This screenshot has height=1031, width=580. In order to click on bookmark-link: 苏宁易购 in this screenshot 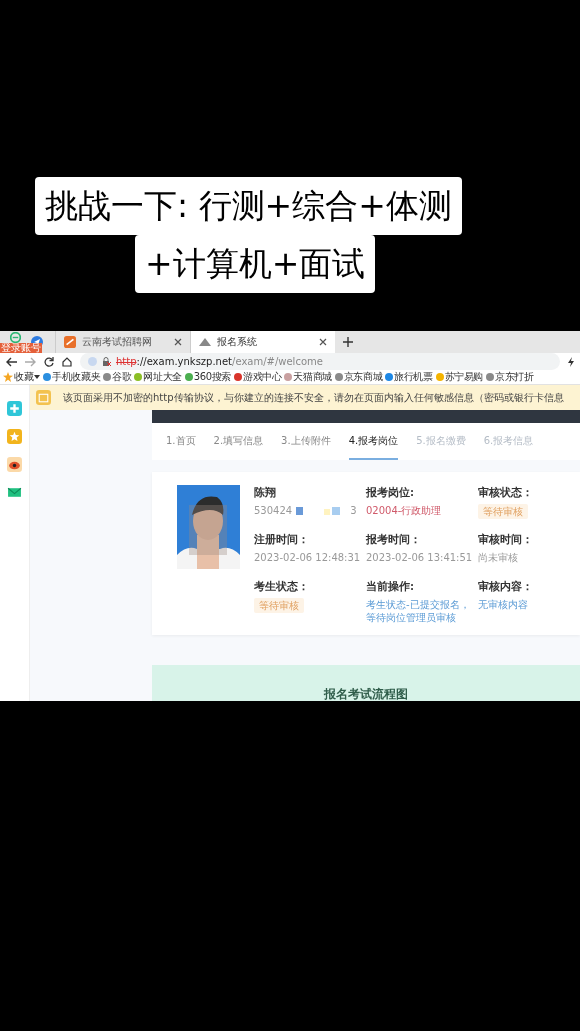, I will do `click(459, 377)`.